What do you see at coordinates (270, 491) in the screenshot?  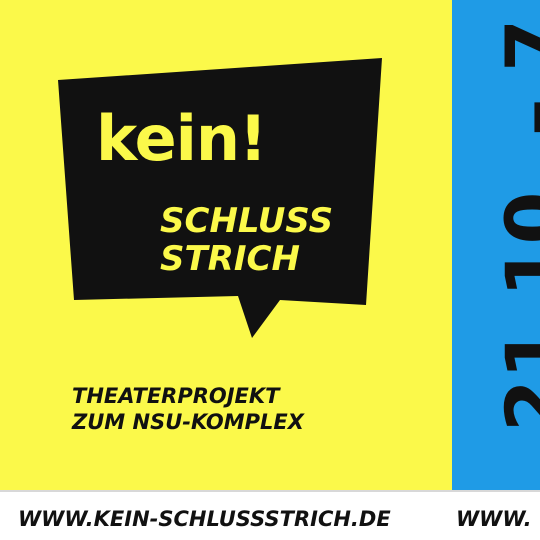 I see `footer-divider` at bounding box center [270, 491].